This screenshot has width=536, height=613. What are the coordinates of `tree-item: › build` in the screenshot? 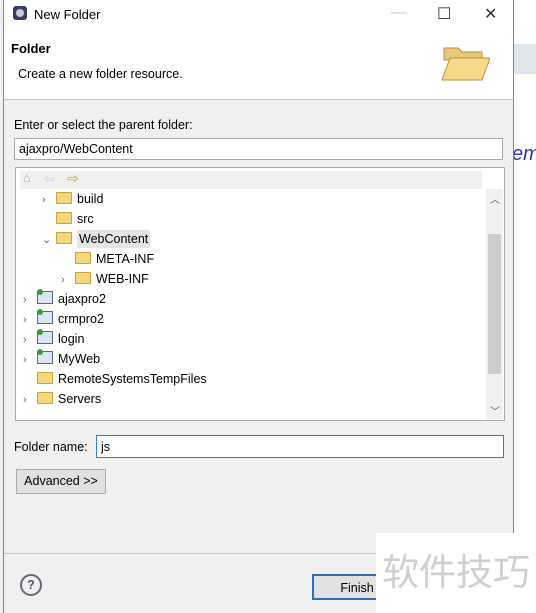 It's located at (72, 199).